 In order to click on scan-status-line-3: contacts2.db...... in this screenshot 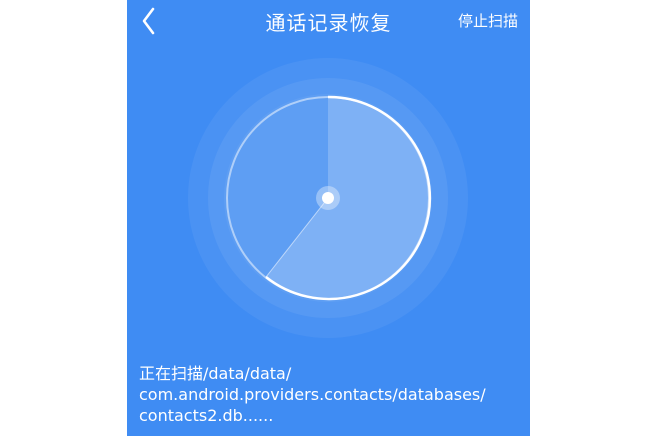, I will do `click(206, 415)`.